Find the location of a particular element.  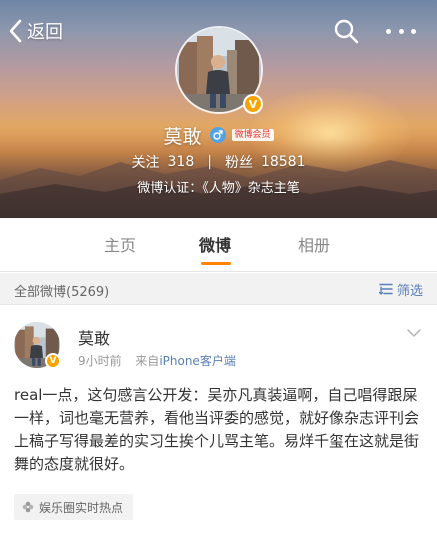

filter-label: 筛选 is located at coordinates (409, 291).